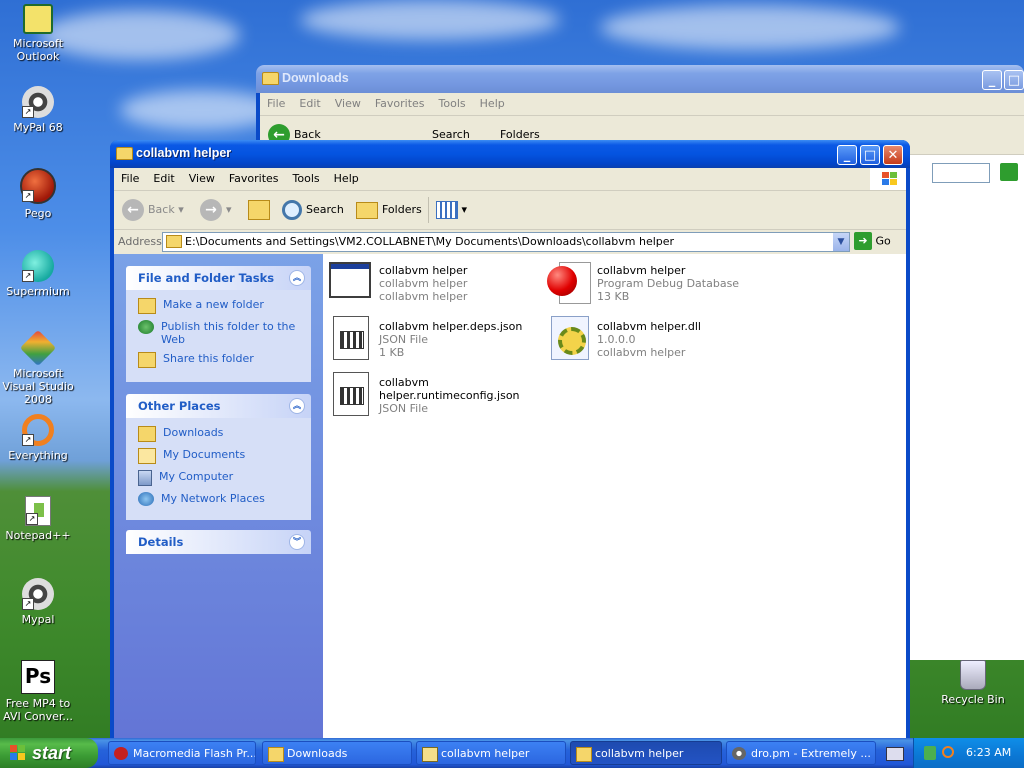 Image resolution: width=1024 pixels, height=768 pixels. I want to click on my-network-places-link: My Network Places, so click(224, 499).